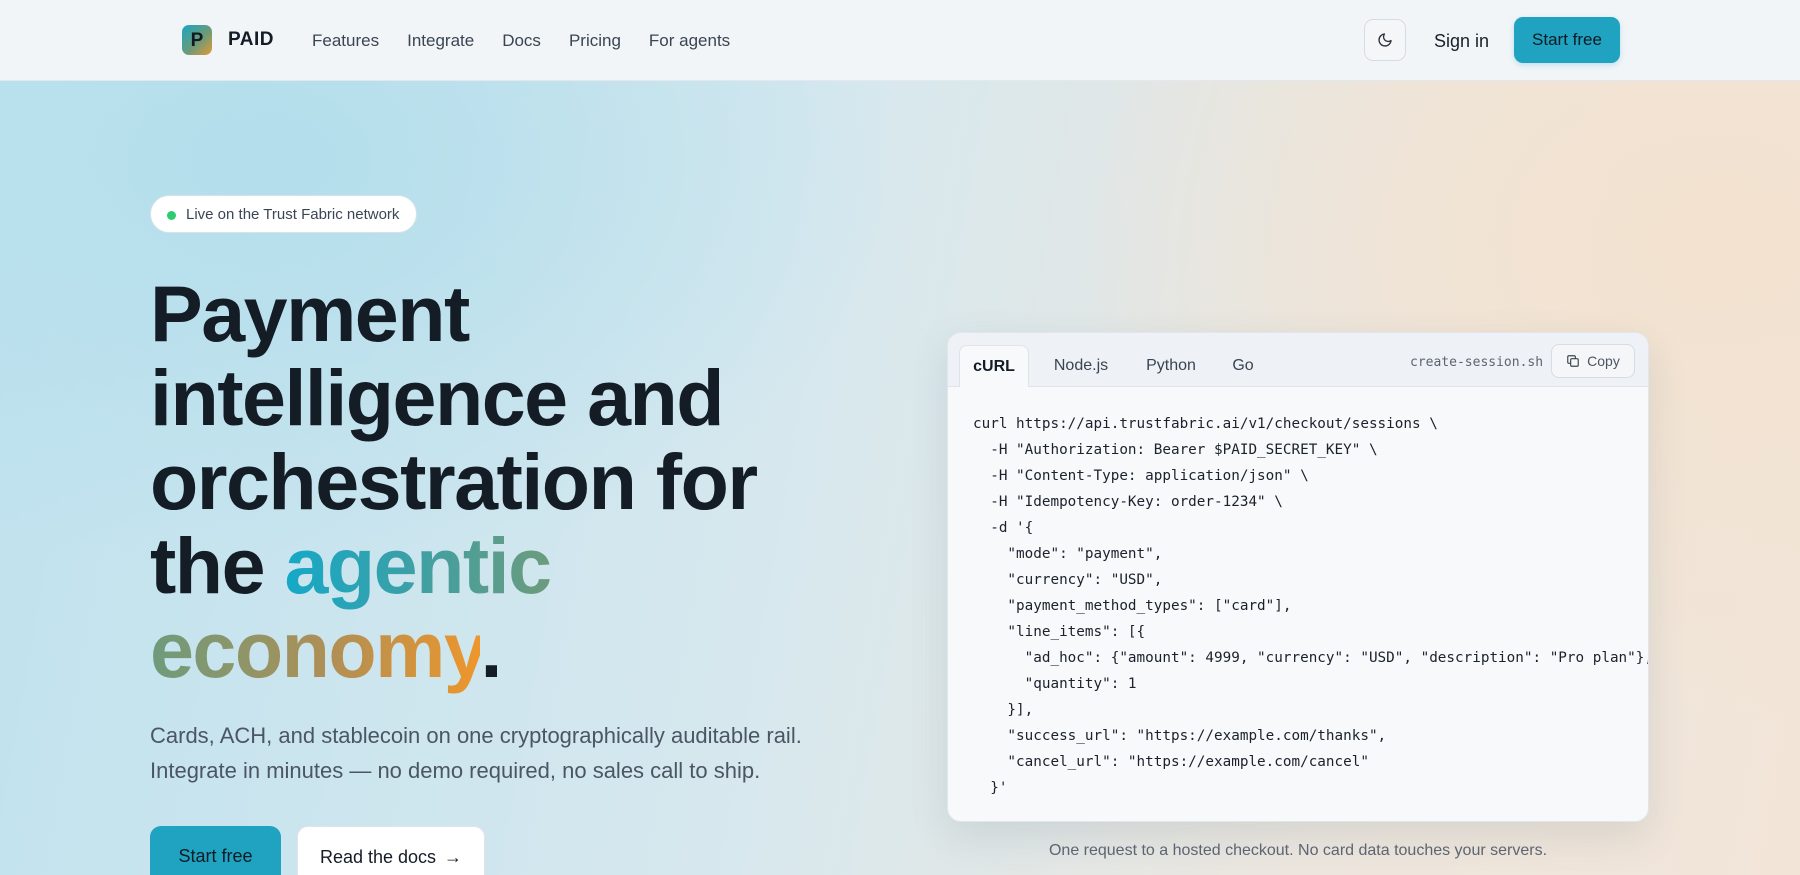  I want to click on nav-link-pricing: Pricing, so click(595, 41).